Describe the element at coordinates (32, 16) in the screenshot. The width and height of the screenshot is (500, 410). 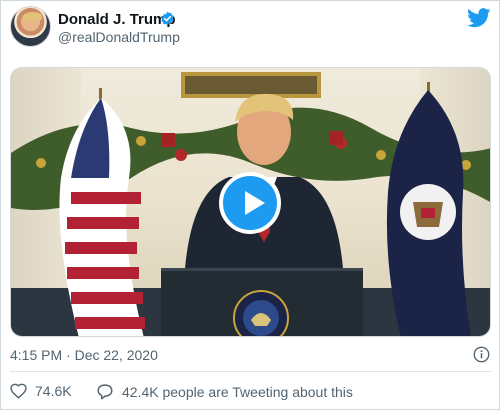
I see `avatar-hair` at that location.